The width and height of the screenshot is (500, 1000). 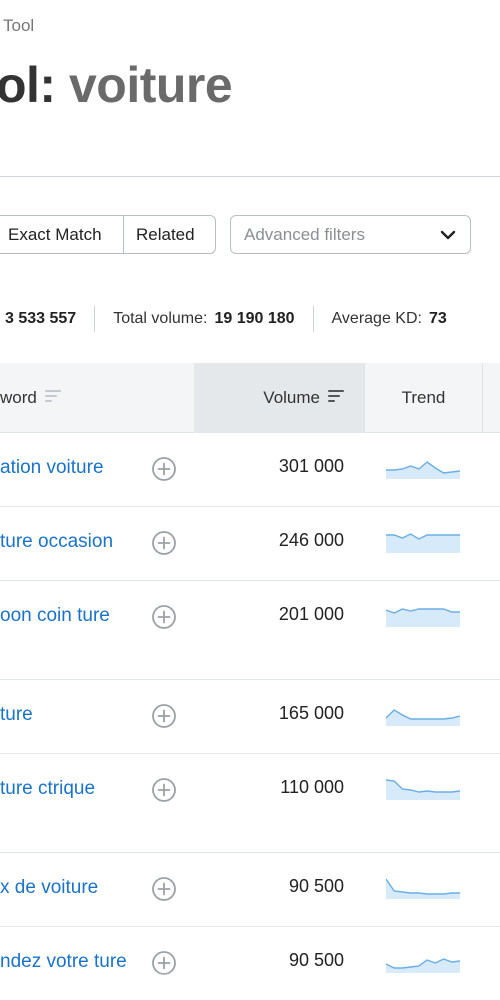 I want to click on table-row: x de voiture 90 500, so click(x=250, y=890).